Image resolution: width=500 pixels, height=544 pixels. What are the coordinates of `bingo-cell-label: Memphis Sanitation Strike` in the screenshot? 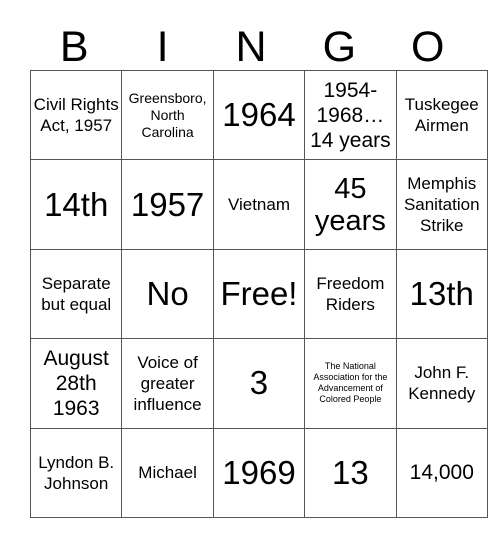 It's located at (441, 205).